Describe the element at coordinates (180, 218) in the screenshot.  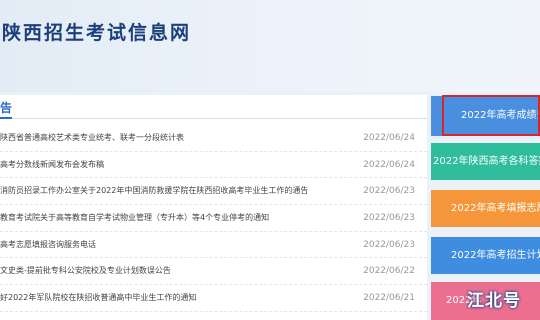
I see `news-title: 教育考试院关于高等教育自学考试物业管理（专升本）等4个专业停考的通知` at that location.